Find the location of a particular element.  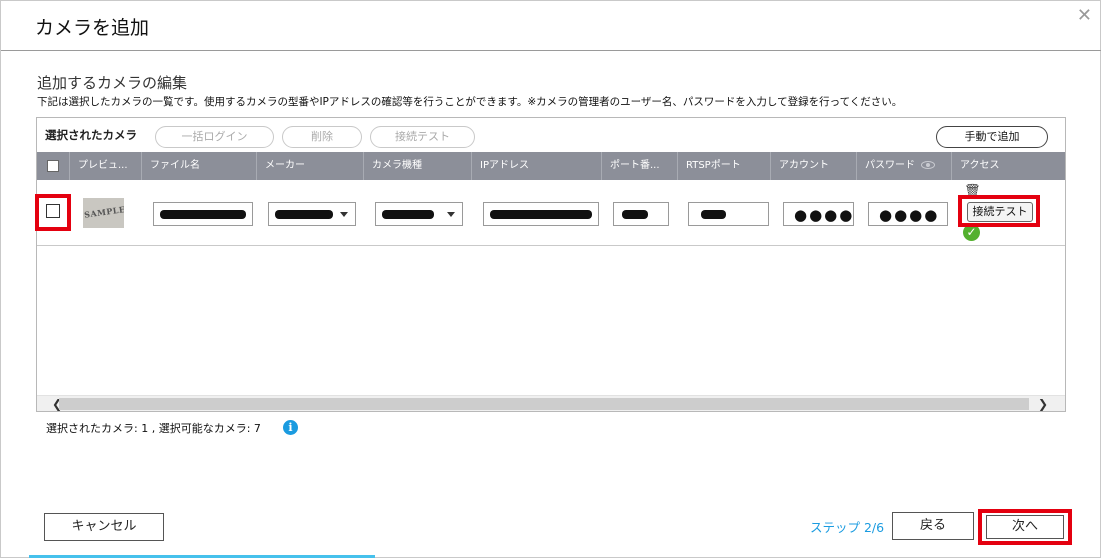

redacted-rtsp-port is located at coordinates (713, 214).